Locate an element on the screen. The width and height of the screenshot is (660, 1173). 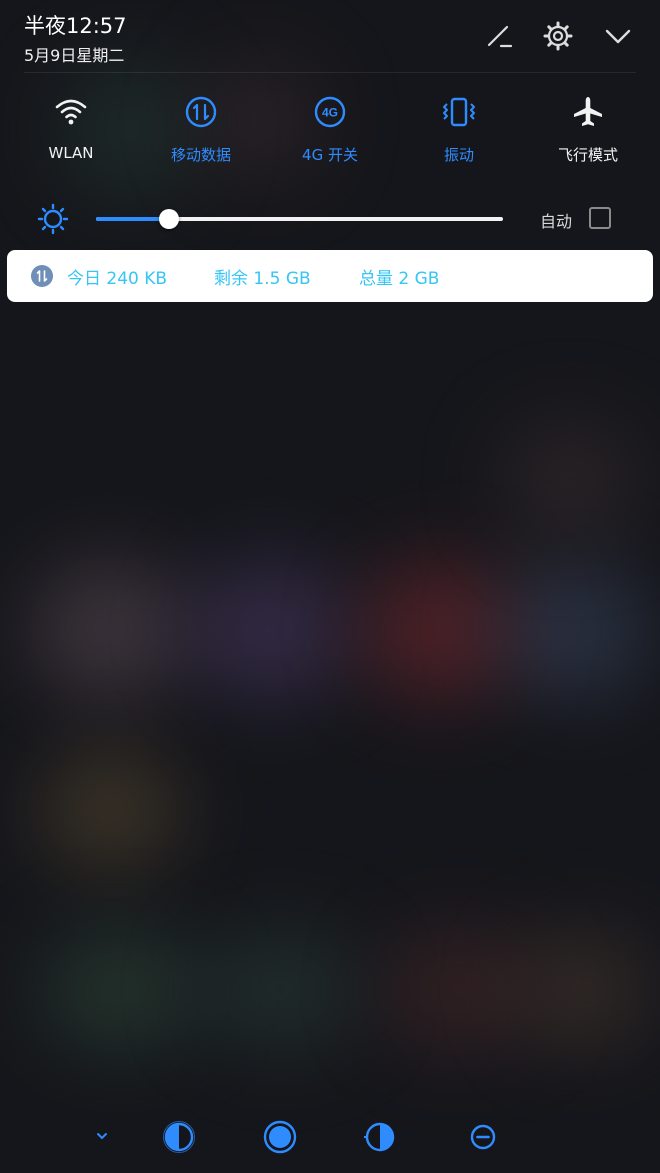
auto-brightness-checkbox is located at coordinates (600, 218).